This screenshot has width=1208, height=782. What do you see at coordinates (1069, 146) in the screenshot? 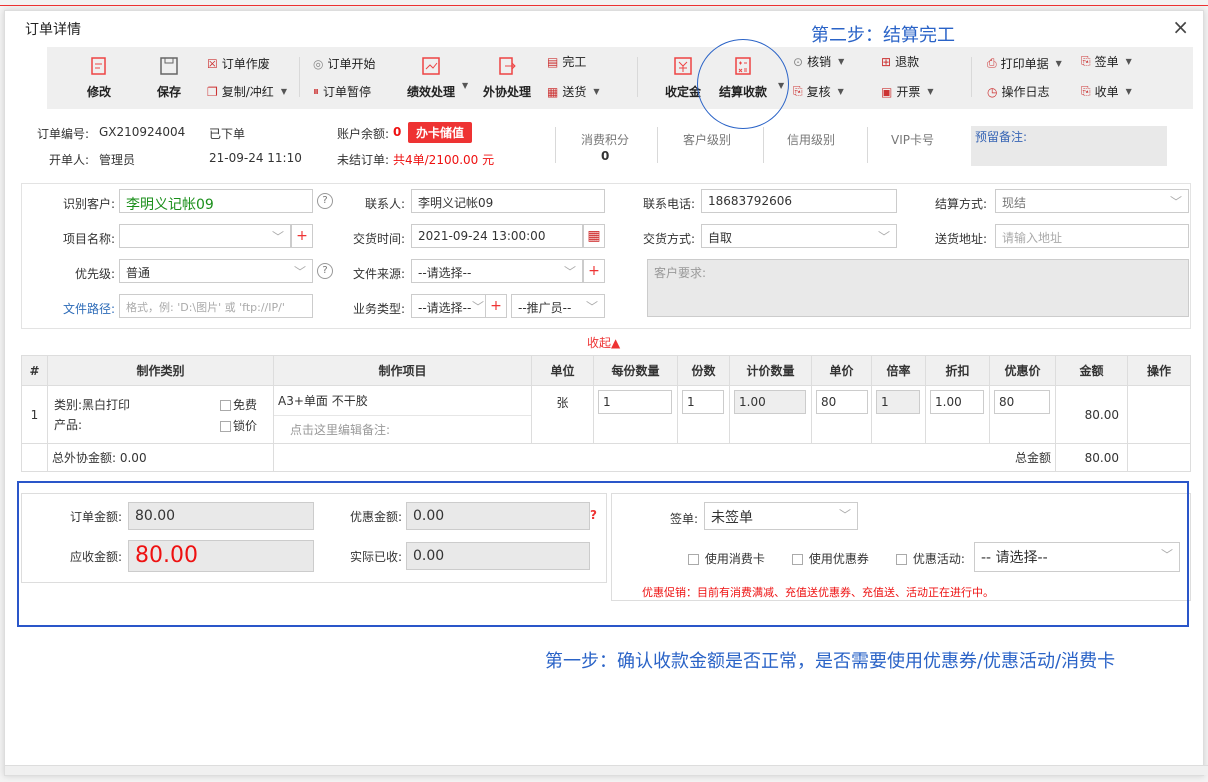
I see `reserved-remark: 预留备注:` at bounding box center [1069, 146].